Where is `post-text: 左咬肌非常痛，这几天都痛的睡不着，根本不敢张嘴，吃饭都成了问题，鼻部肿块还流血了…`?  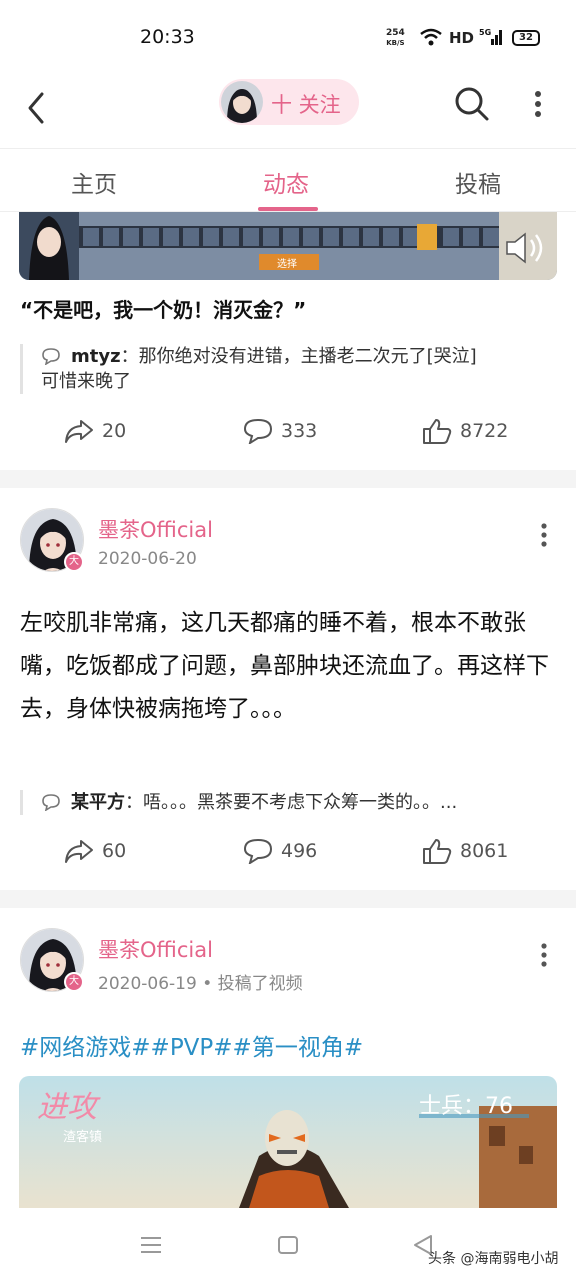 post-text: 左咬肌非常痛，这几天都痛的睡不着，根本不敢张嘴，吃饭都成了问题，鼻部肿块还流血了… is located at coordinates (284, 666).